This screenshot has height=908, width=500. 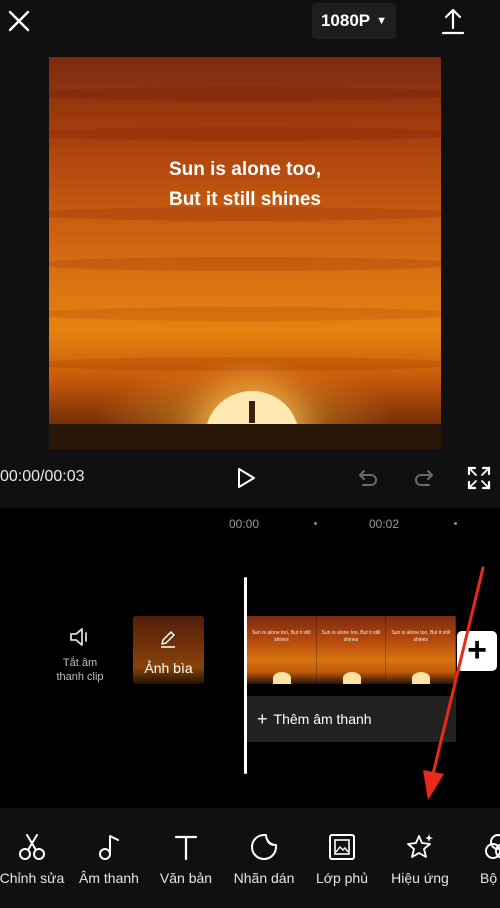 I want to click on tool-label: Lớp phủ, so click(x=341, y=878).